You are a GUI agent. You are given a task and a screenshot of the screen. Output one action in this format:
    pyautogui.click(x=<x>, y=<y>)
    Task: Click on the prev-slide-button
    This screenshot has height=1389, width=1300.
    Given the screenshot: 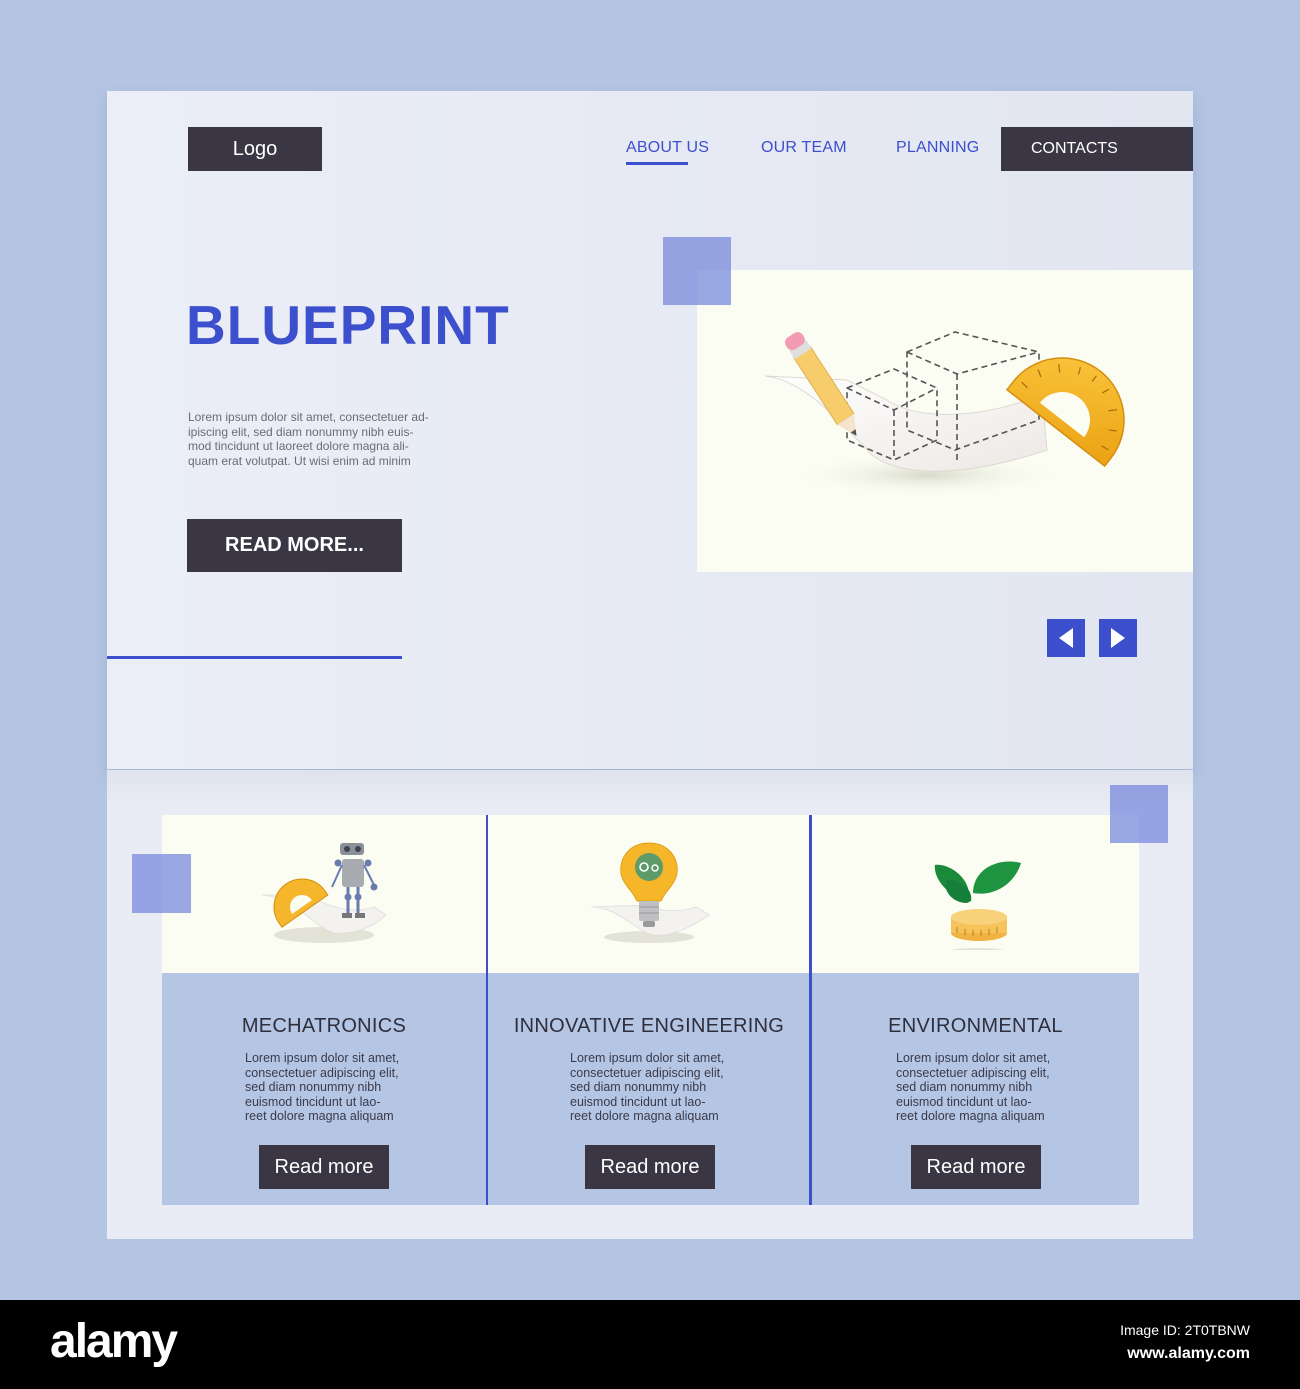 What is the action you would take?
    pyautogui.click(x=1066, y=638)
    